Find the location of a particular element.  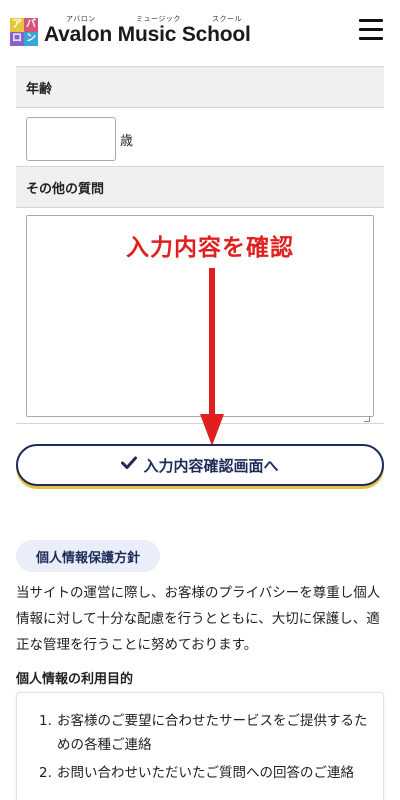

age-label: 年齢 is located at coordinates (200, 87).